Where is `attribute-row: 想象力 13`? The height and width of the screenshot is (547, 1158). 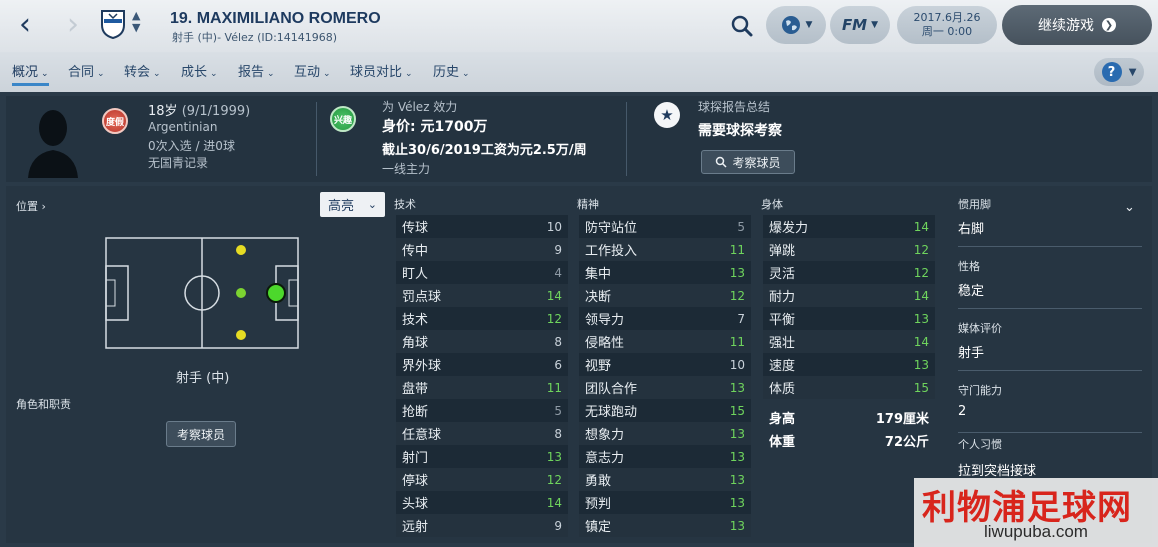 attribute-row: 想象力 13 is located at coordinates (665, 433).